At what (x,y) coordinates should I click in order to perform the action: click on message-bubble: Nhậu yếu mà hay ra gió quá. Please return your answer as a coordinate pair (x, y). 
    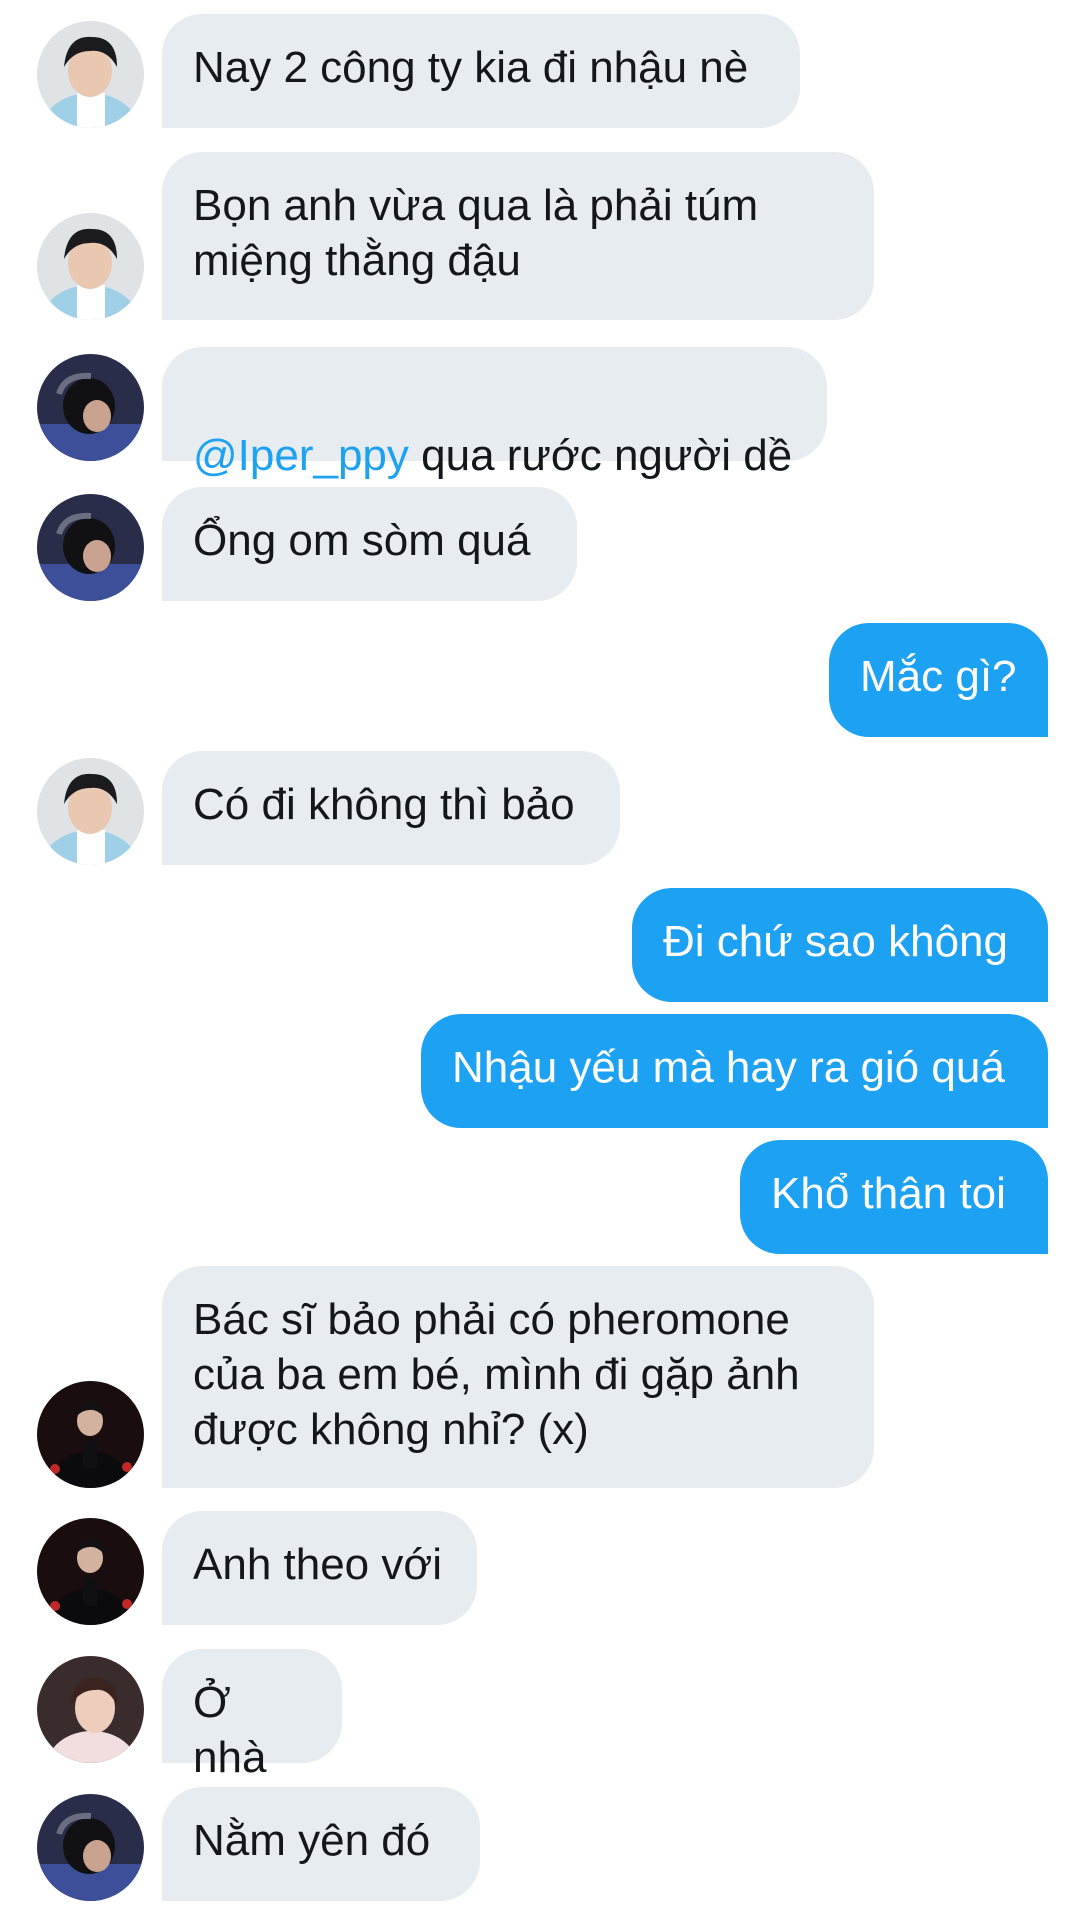
    Looking at the image, I should click on (734, 1071).